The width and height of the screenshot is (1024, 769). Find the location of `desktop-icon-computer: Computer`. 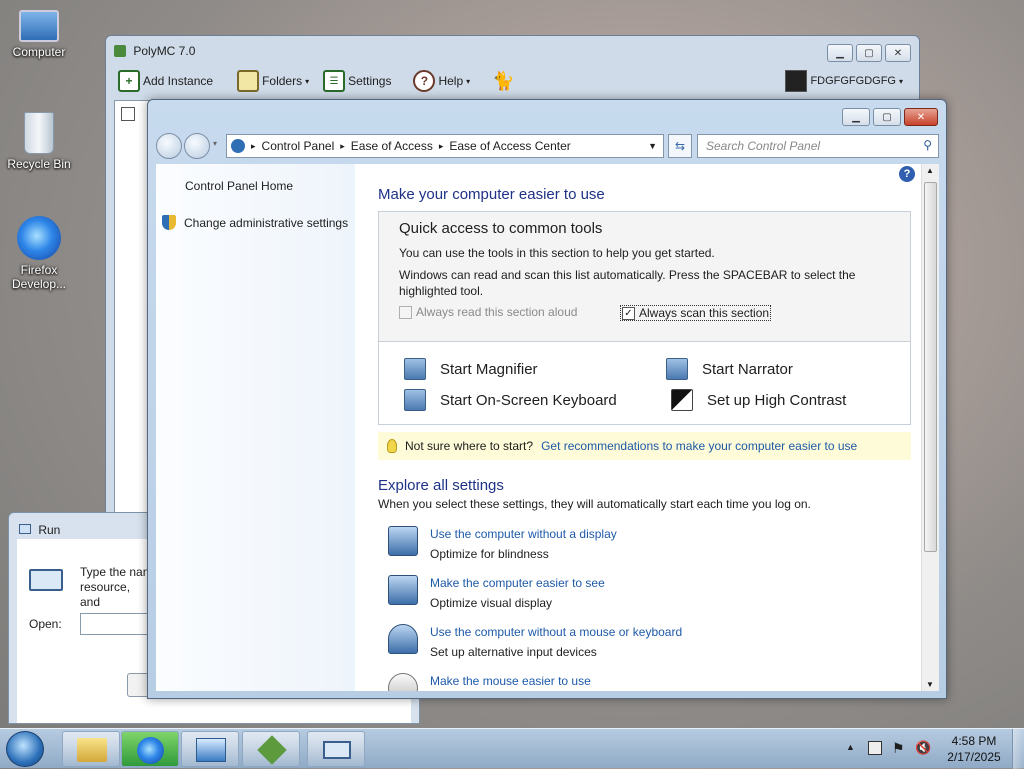

desktop-icon-computer: Computer is located at coordinates (39, 34).